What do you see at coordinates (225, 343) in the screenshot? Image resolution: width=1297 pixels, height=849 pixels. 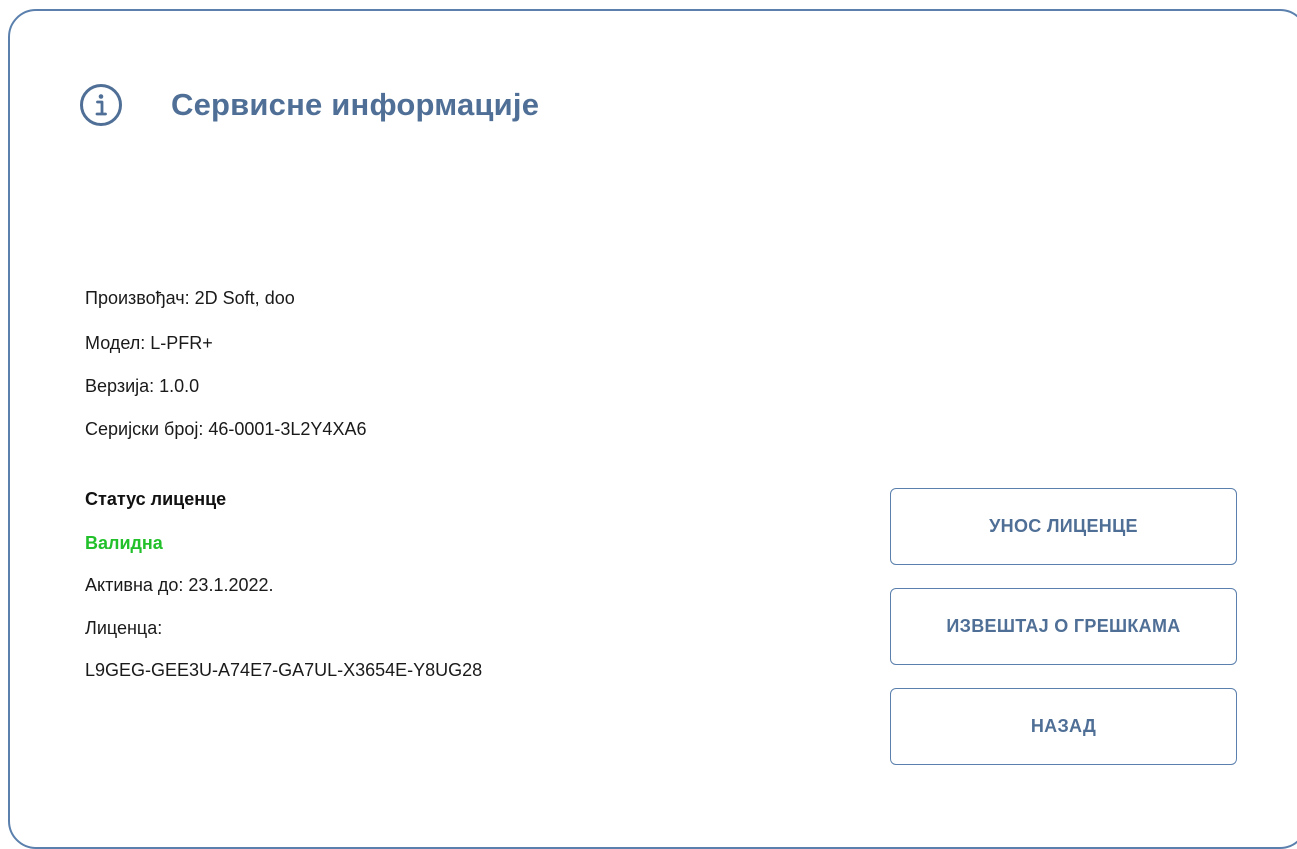 I see `model-row: Модел: L-PFR+` at bounding box center [225, 343].